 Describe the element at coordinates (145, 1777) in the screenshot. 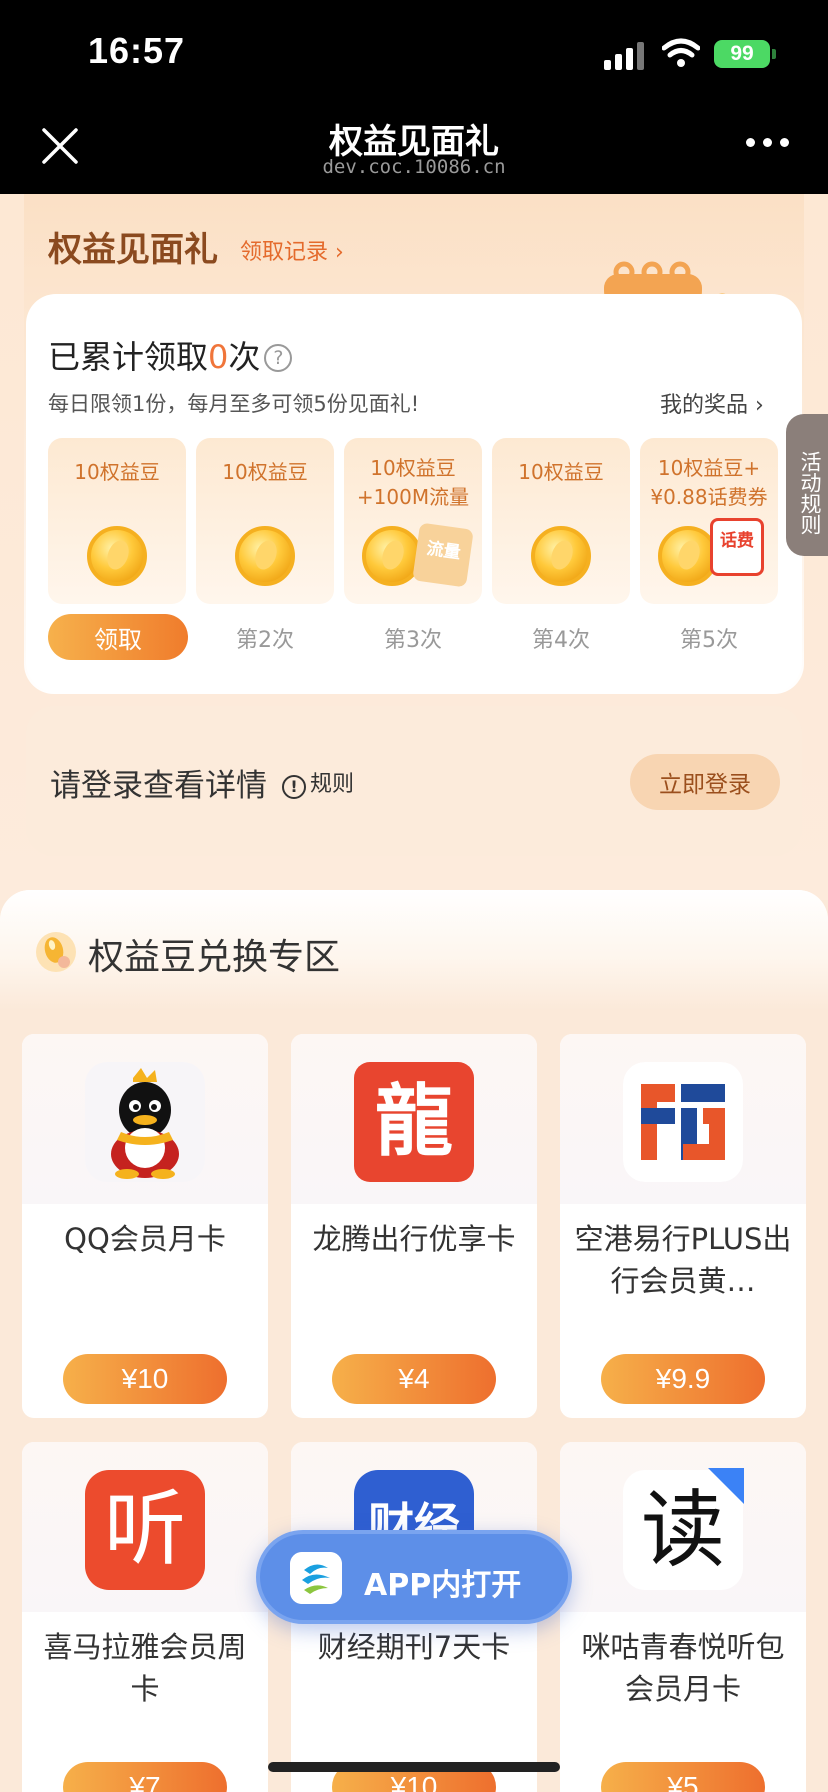

I see `price-button: ¥7` at that location.